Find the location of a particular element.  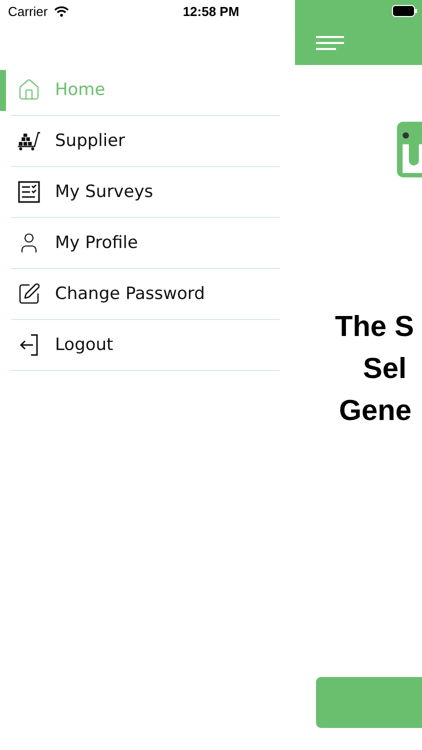

carrier-text: Carrier is located at coordinates (28, 11).